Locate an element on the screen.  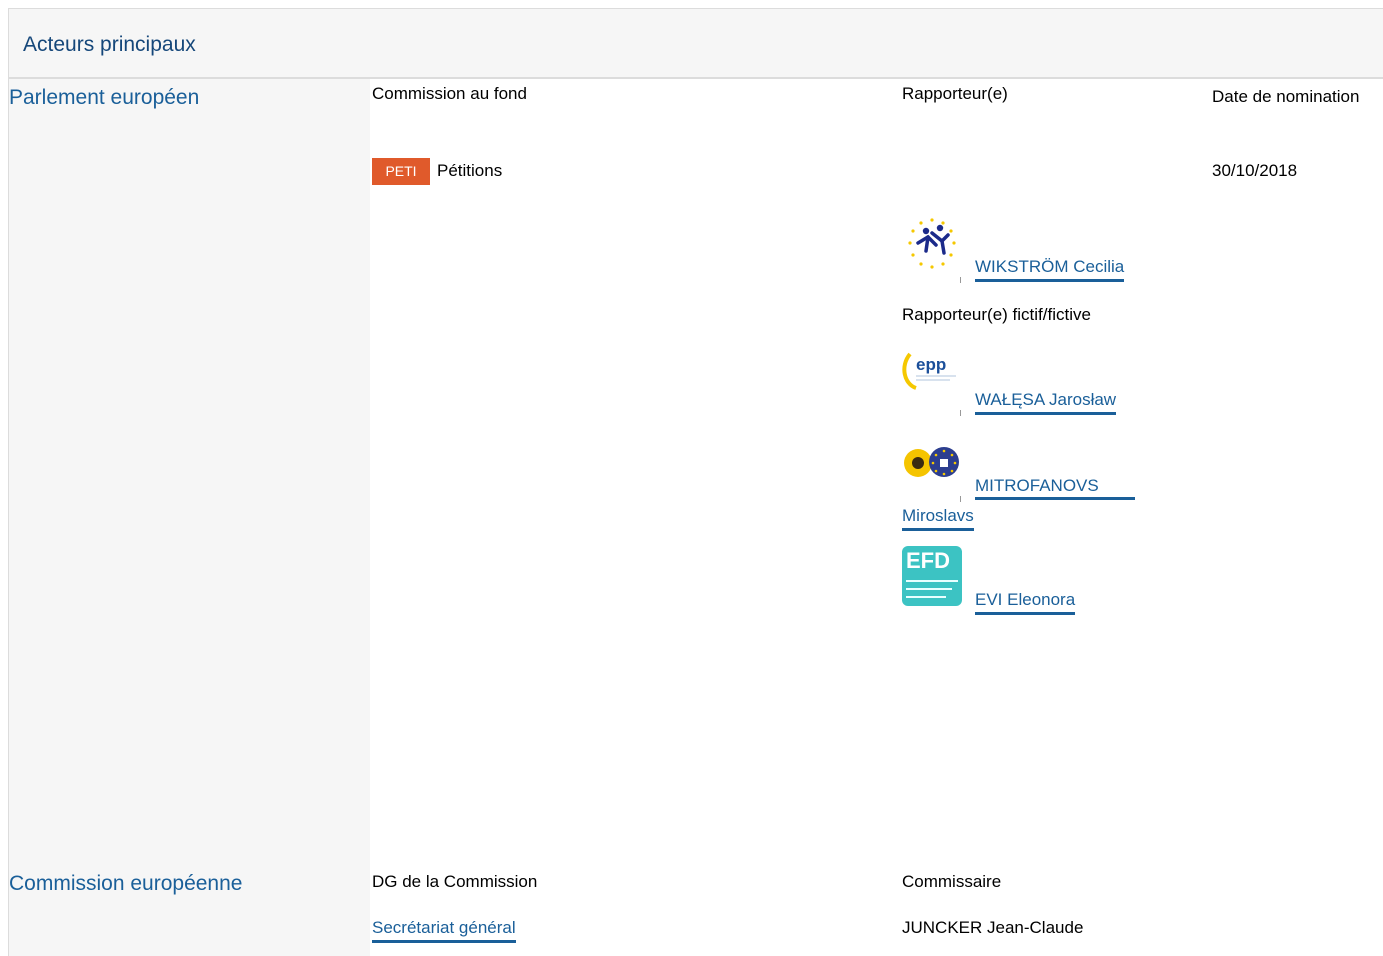
greens-efa-logo-icon is located at coordinates (931, 462).